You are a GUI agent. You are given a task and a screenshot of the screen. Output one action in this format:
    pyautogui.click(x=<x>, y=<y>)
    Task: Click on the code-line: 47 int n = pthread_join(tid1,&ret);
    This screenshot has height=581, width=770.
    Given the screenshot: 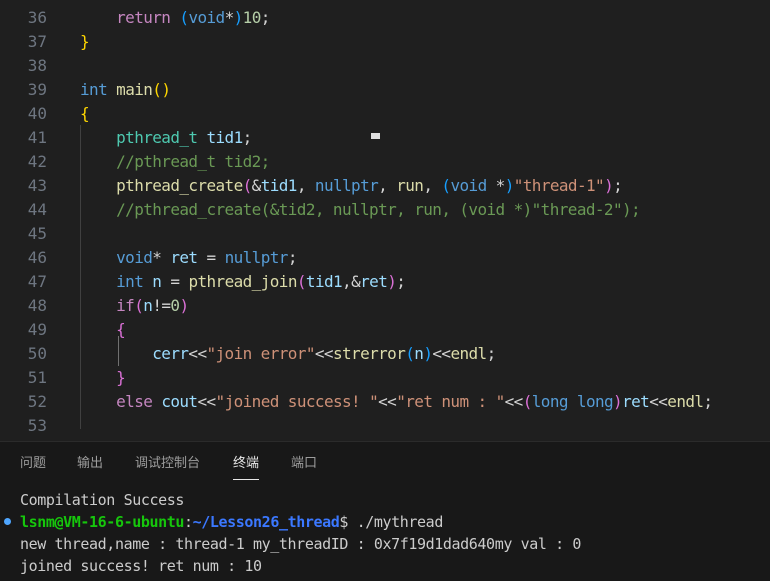 What is the action you would take?
    pyautogui.click(x=385, y=282)
    